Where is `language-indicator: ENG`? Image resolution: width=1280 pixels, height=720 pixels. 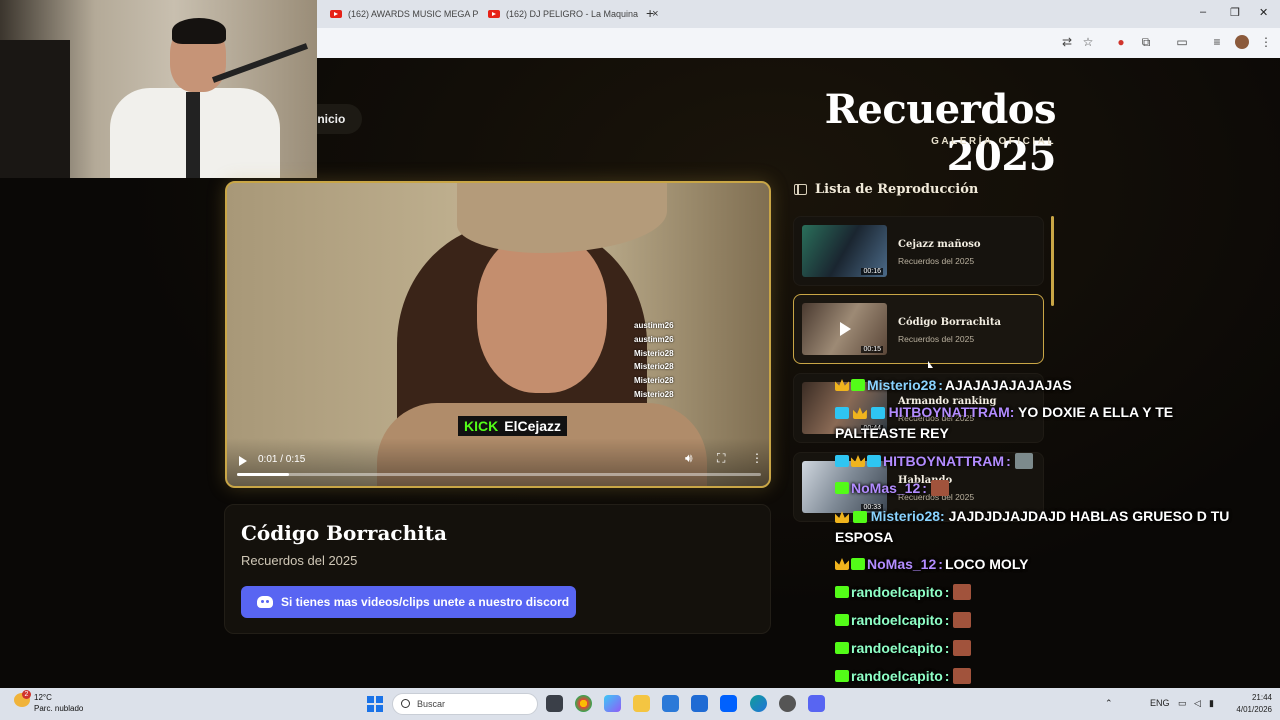 language-indicator: ENG is located at coordinates (1160, 703).